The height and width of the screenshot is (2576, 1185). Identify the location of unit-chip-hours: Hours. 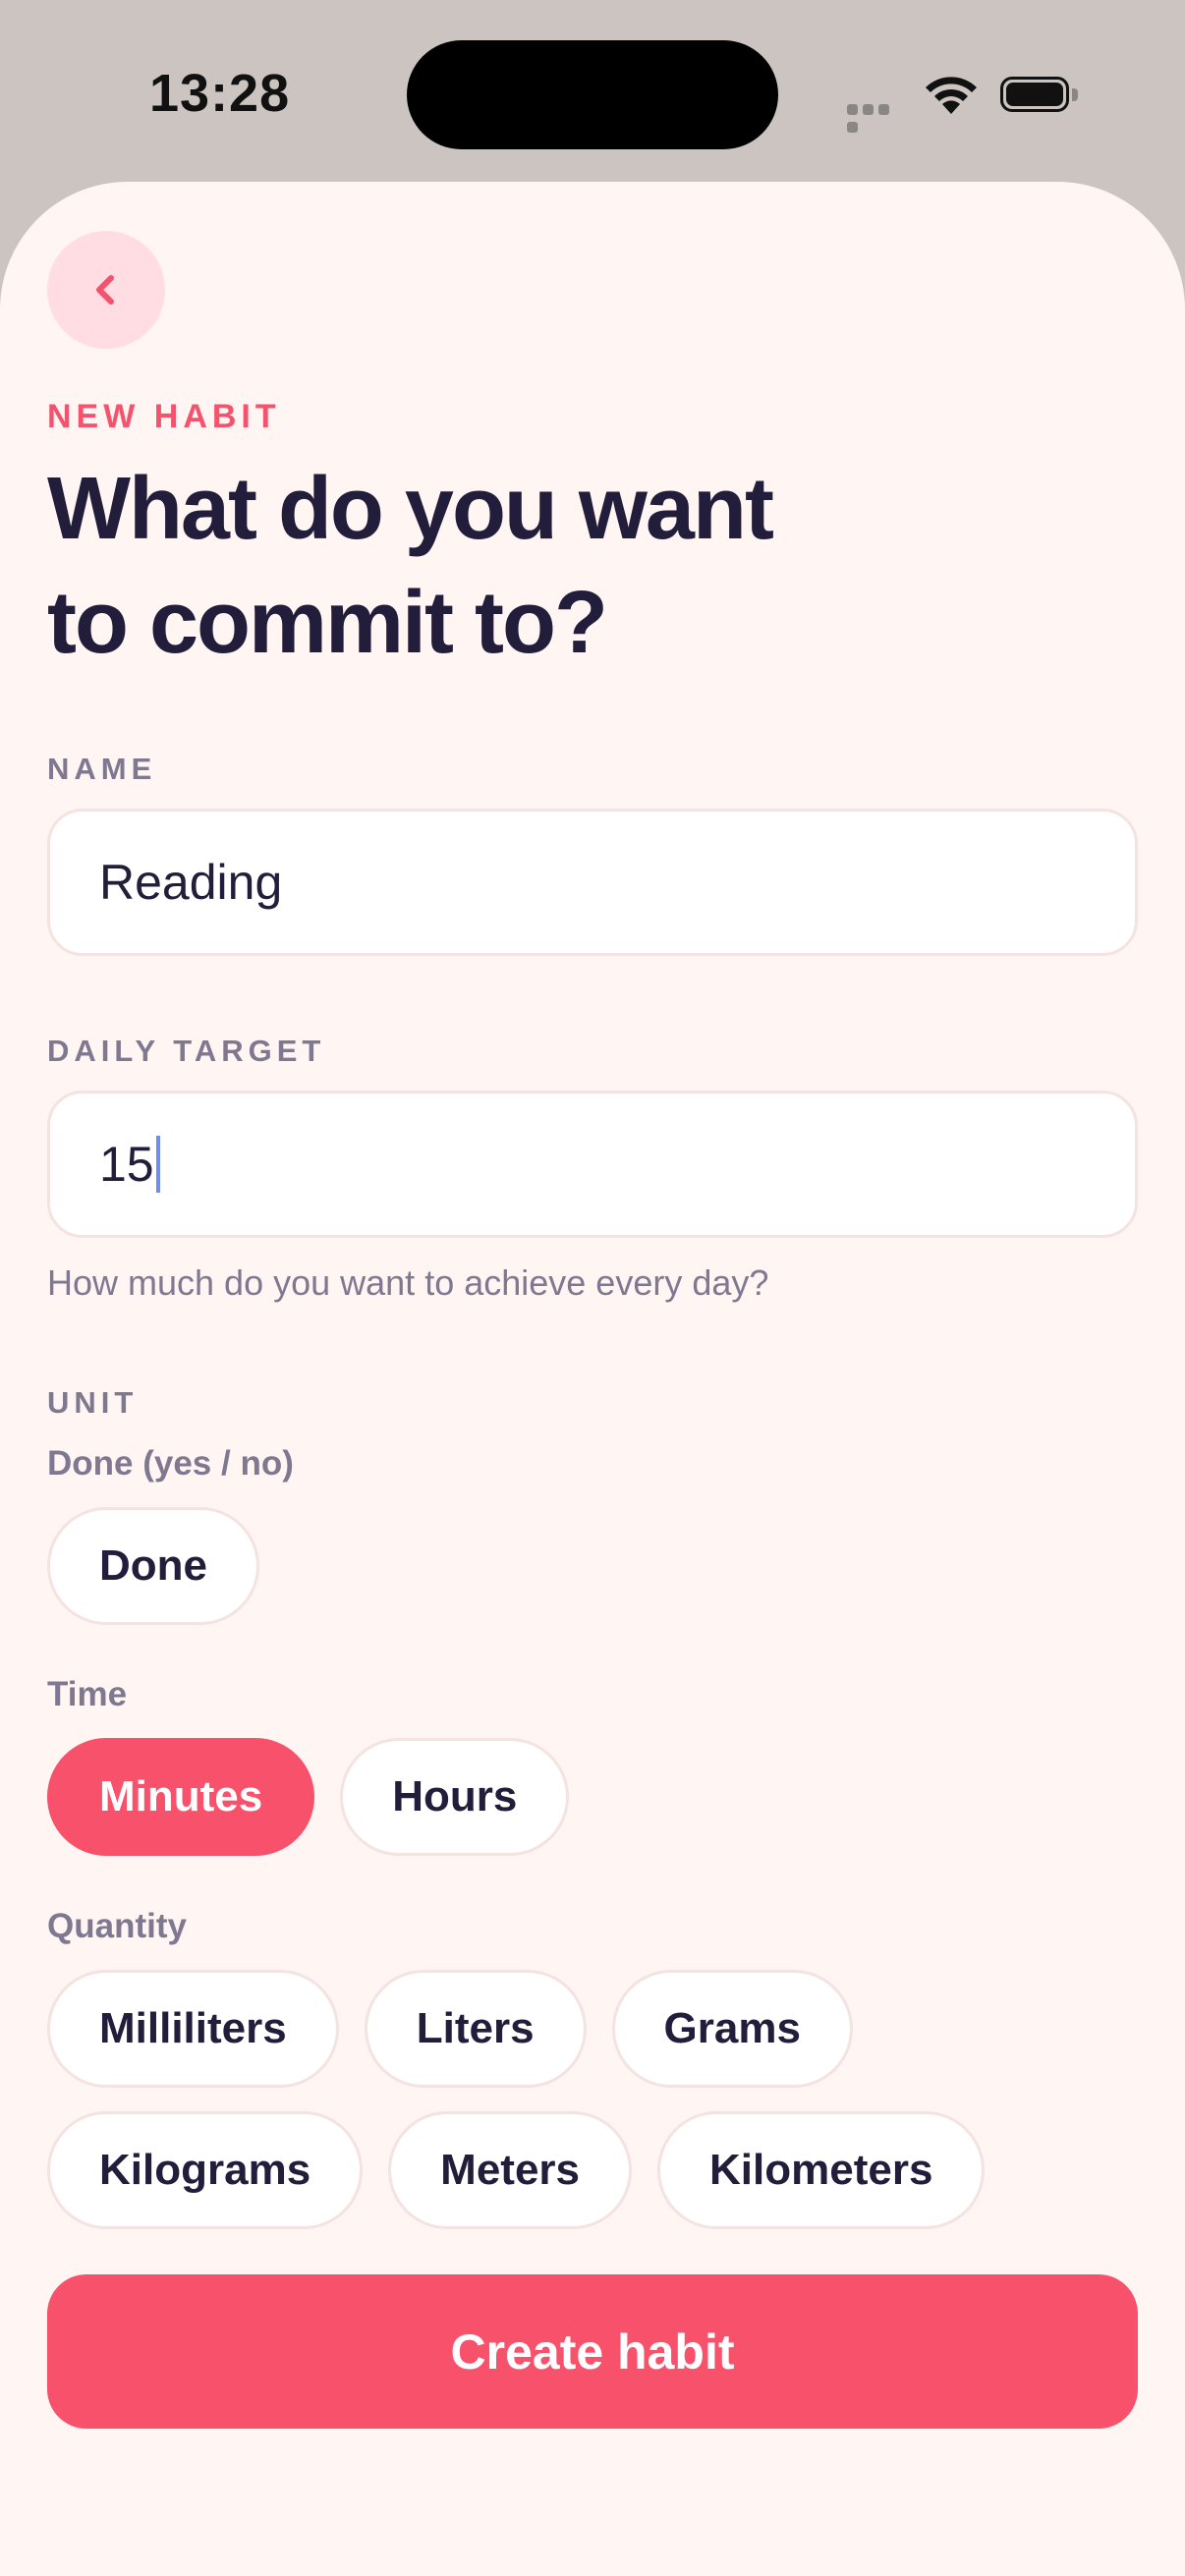
(455, 1797).